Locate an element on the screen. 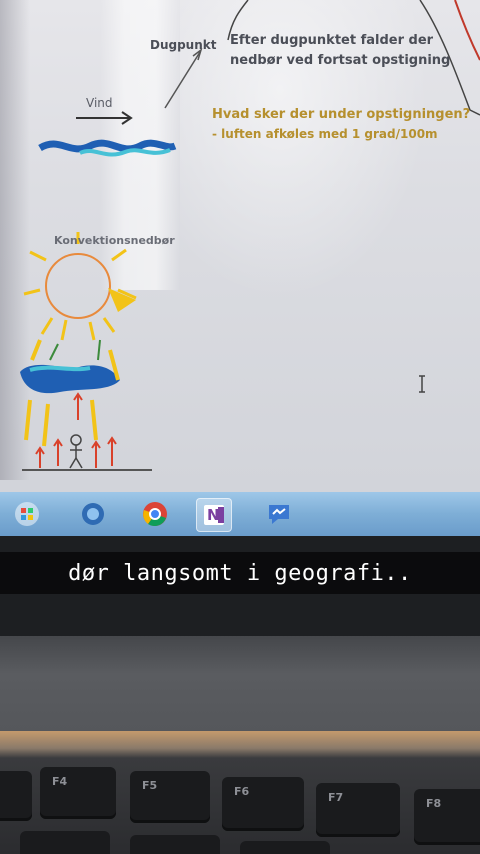  cloud-highlight is located at coordinates (60, 368).